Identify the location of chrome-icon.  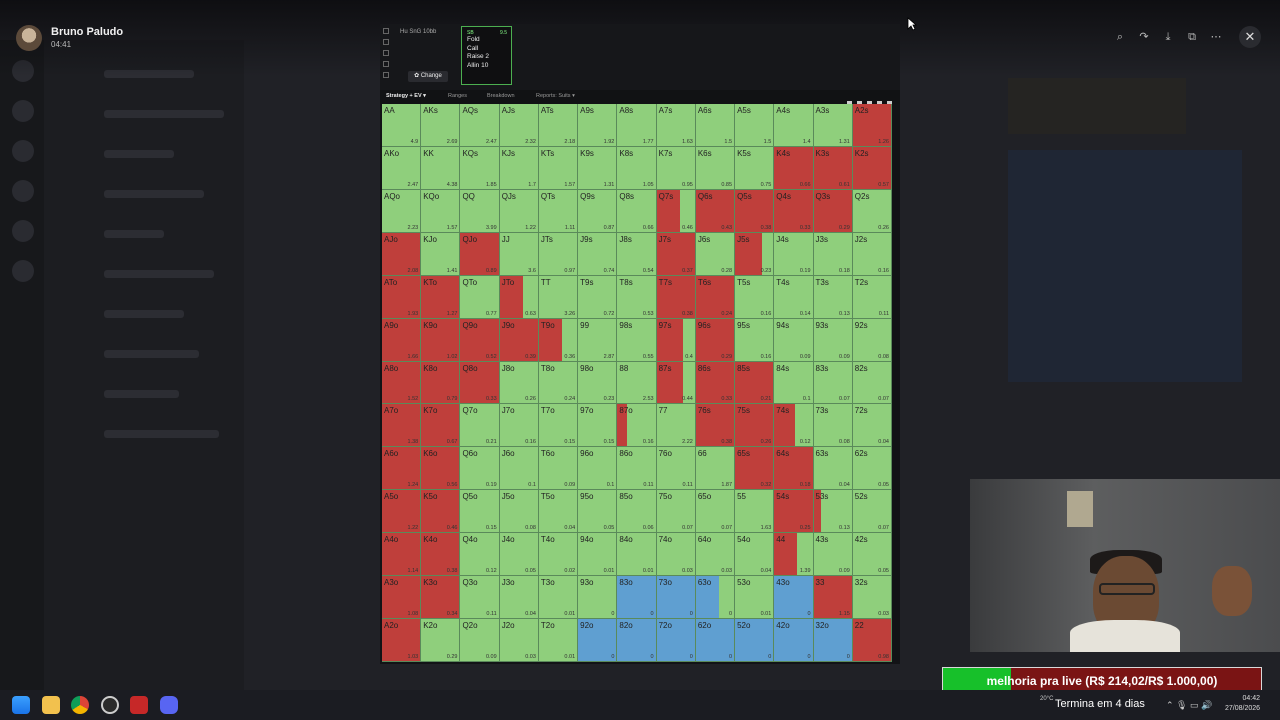
(80, 705).